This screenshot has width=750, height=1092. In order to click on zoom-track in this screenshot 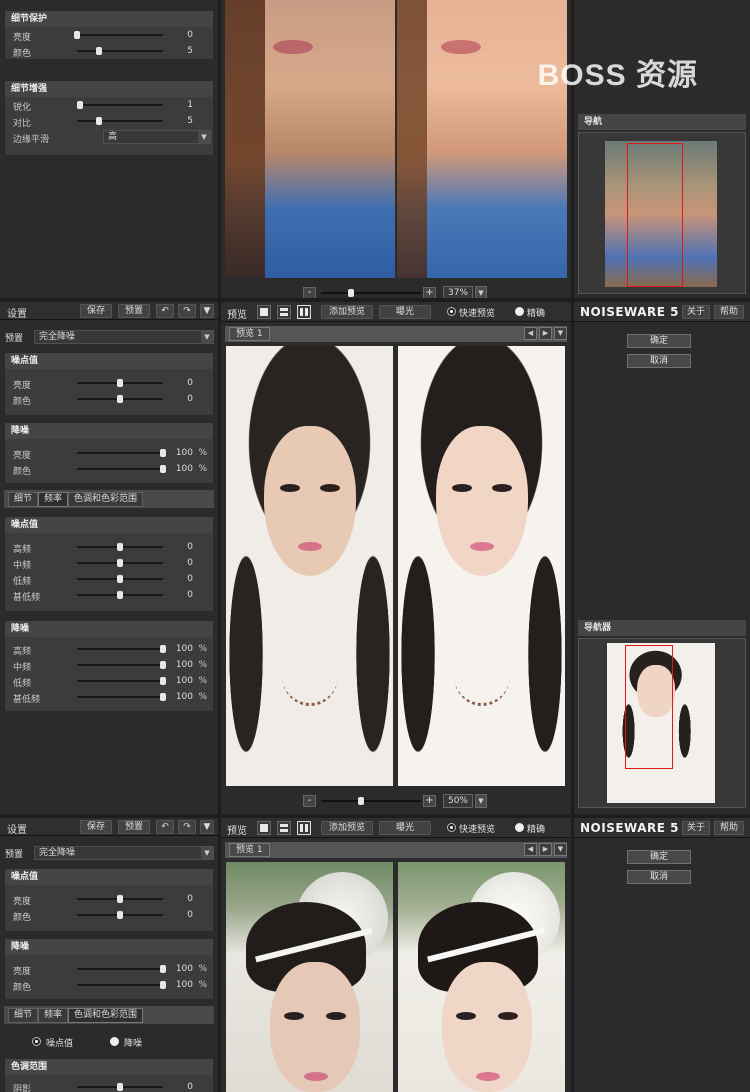, I will do `click(371, 801)`.